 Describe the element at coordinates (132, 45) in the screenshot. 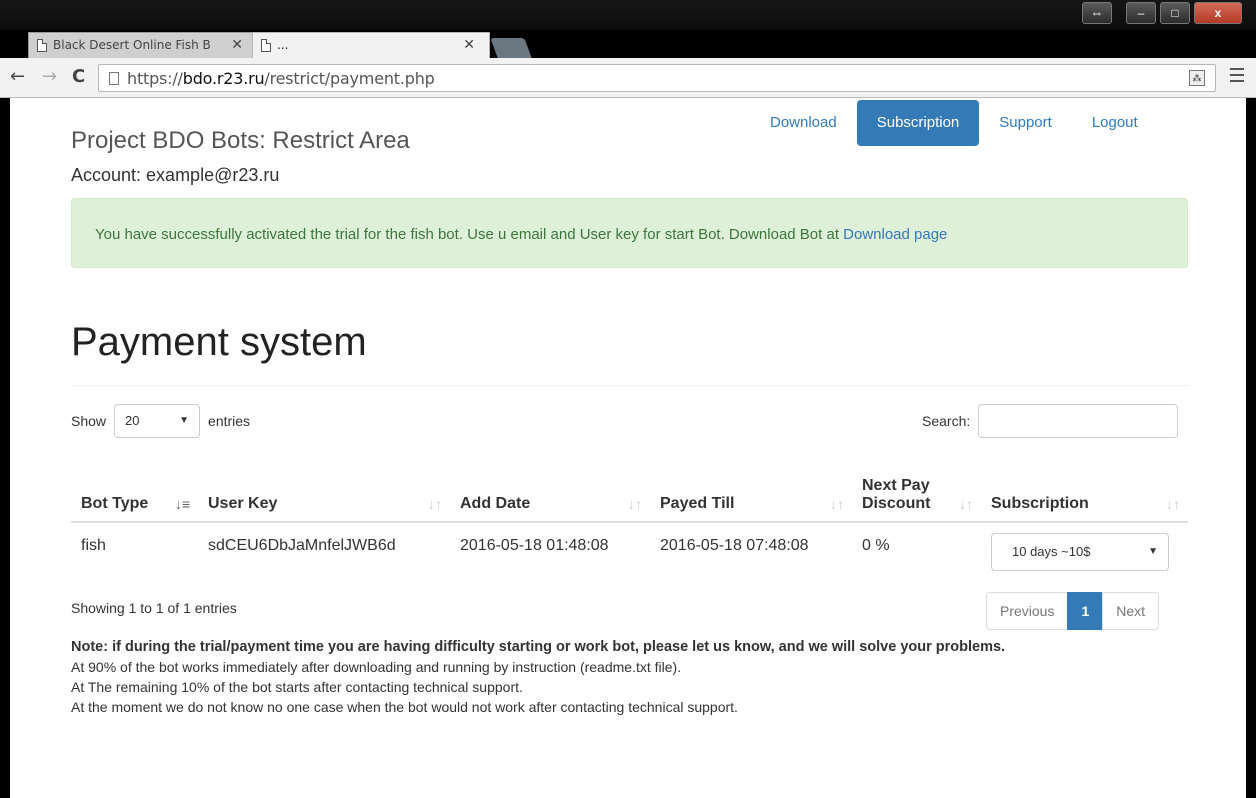

I see `tab-title: Black Desert Online Fish B` at that location.